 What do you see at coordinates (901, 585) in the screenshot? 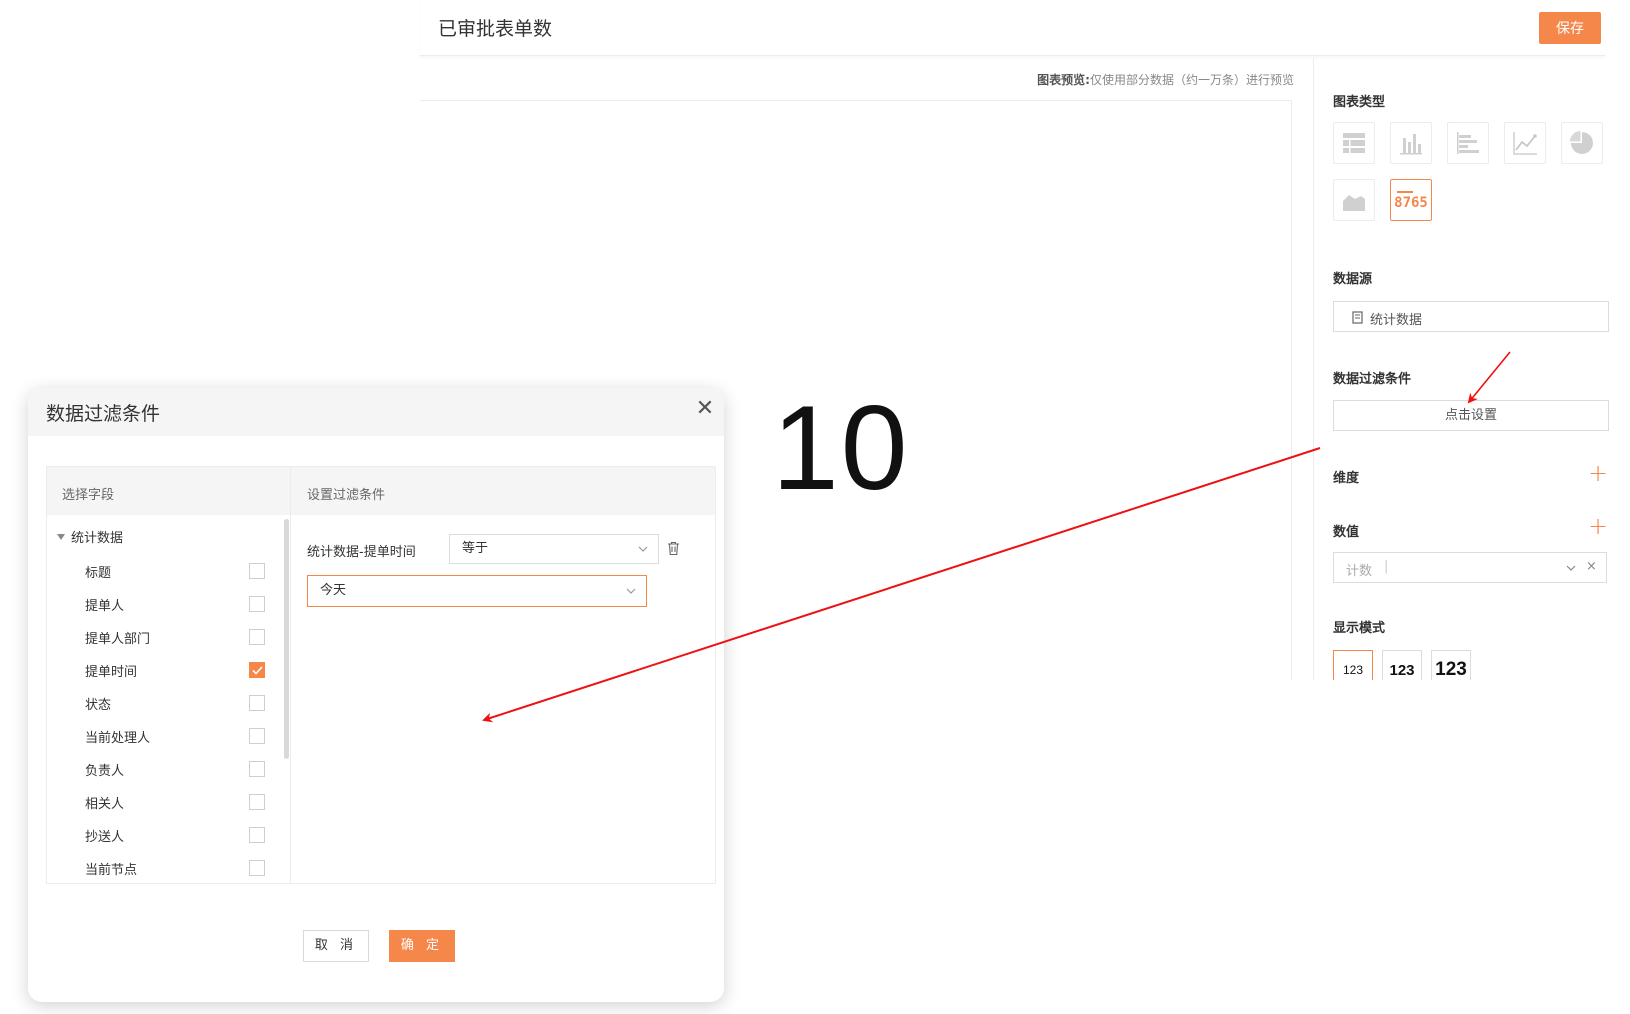
I see `annotation-arrow-modal` at bounding box center [901, 585].